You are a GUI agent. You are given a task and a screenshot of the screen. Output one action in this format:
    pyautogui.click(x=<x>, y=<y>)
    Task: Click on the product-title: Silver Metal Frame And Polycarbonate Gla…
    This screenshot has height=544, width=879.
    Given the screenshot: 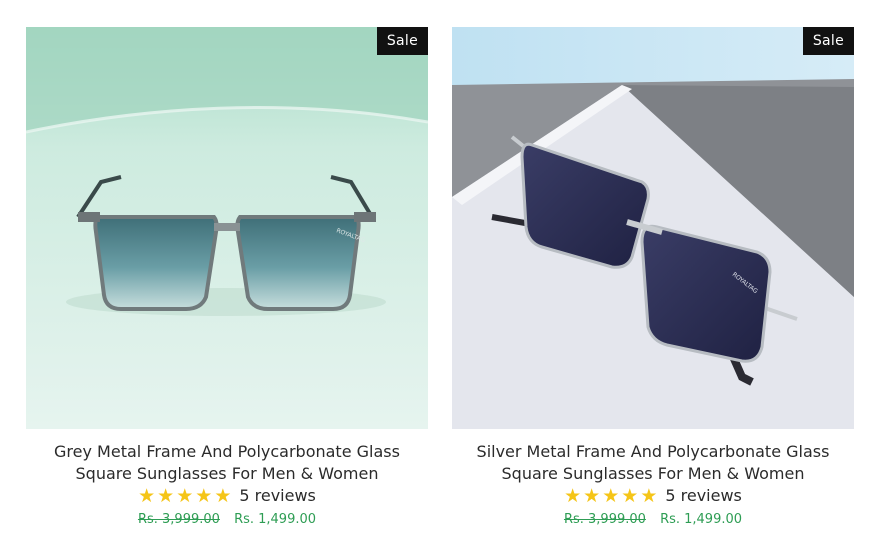 What is the action you would take?
    pyautogui.click(x=653, y=463)
    